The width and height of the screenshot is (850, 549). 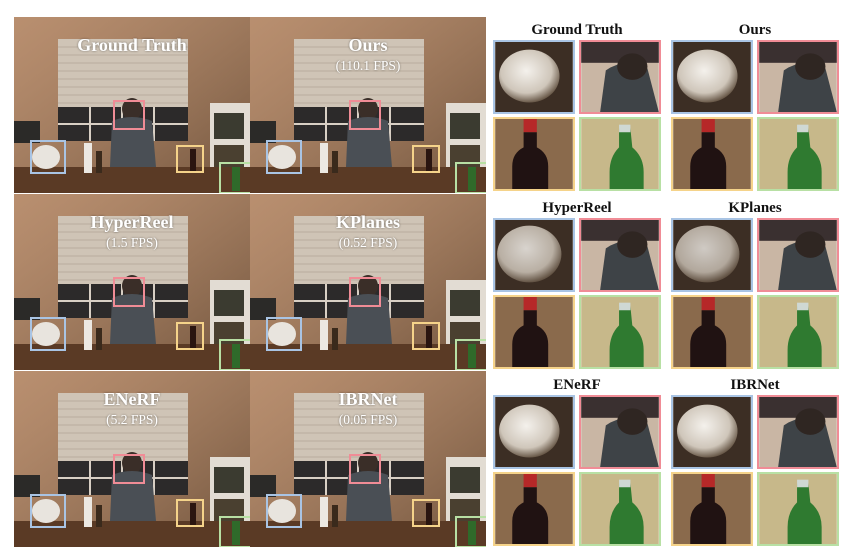 I want to click on scene-ours: Ours (110.1 FPS), so click(x=368, y=105).